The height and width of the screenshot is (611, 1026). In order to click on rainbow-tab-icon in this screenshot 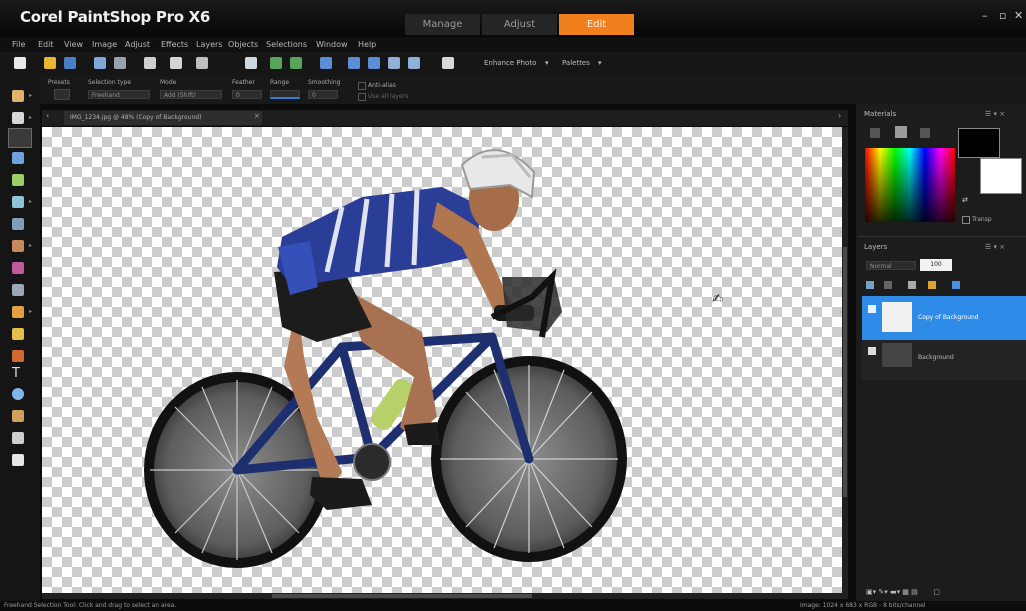, I will do `click(901, 132)`.